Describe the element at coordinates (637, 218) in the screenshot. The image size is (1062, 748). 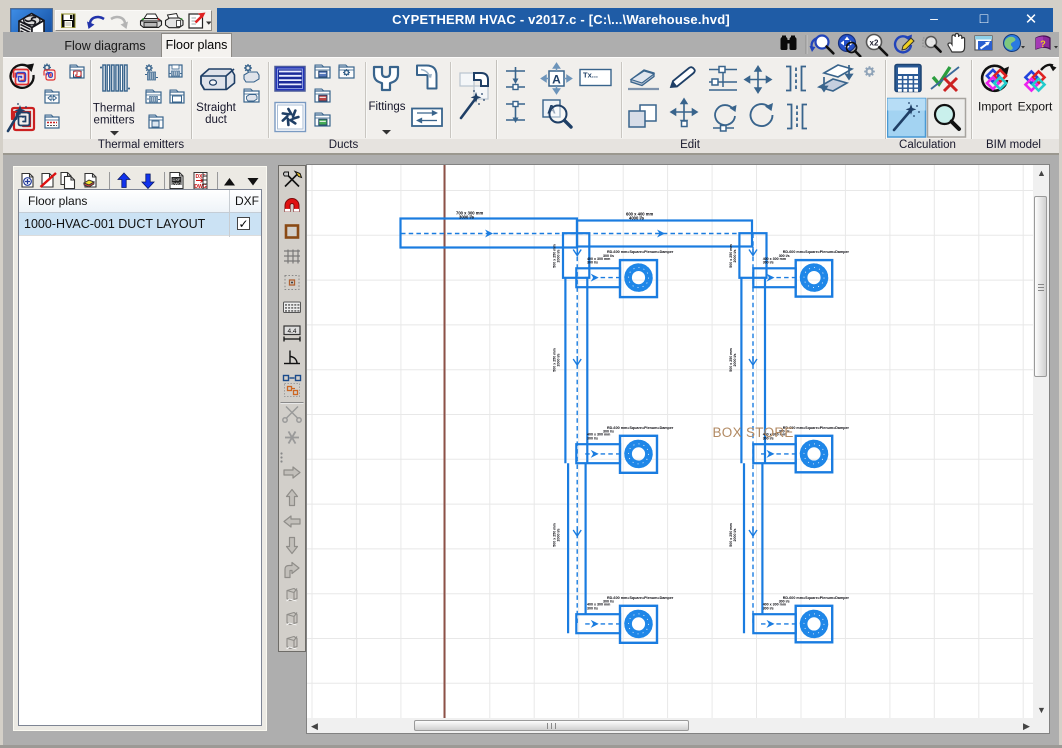
I see `svg-text: 4000 l/s` at that location.